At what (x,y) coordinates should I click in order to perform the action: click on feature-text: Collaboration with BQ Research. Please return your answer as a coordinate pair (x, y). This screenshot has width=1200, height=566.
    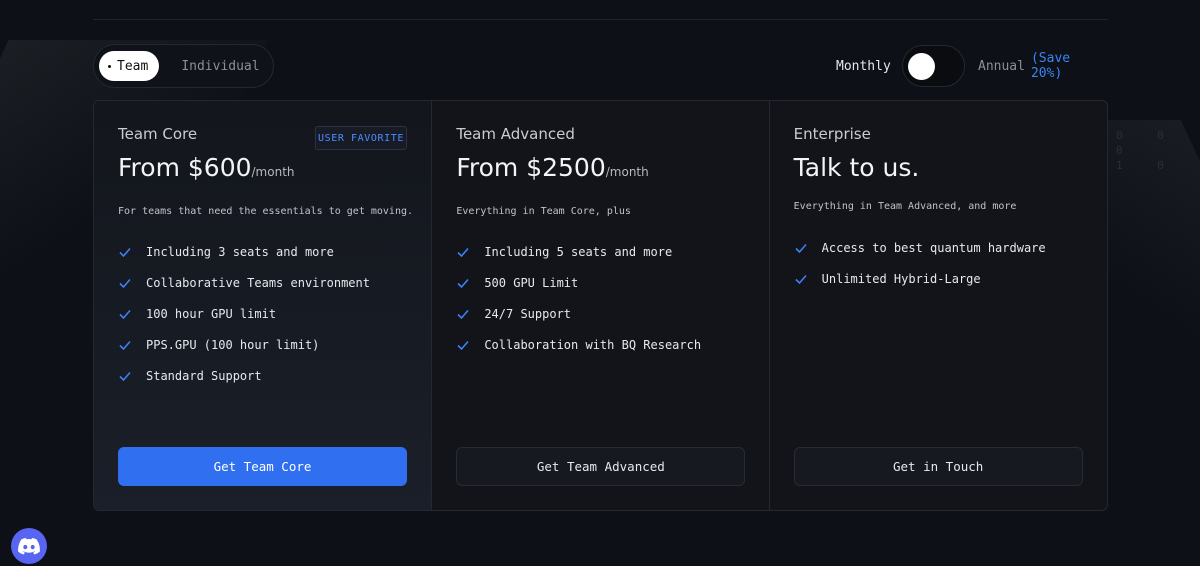
    Looking at the image, I should click on (593, 344).